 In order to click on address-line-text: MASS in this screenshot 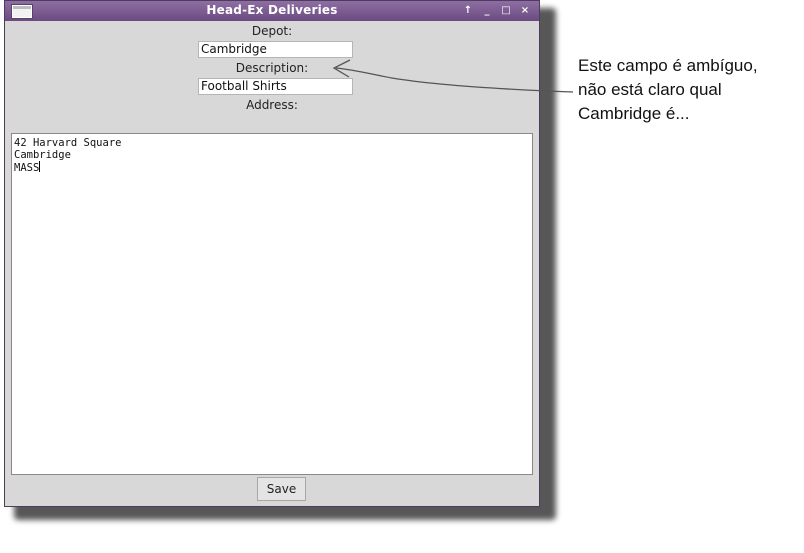, I will do `click(27, 168)`.